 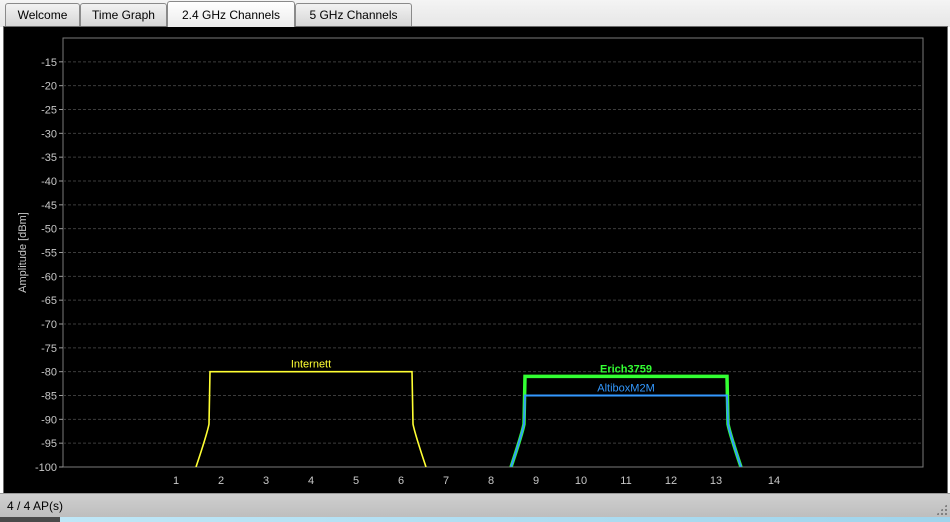 I want to click on y-tick-label: -50, so click(x=49, y=230).